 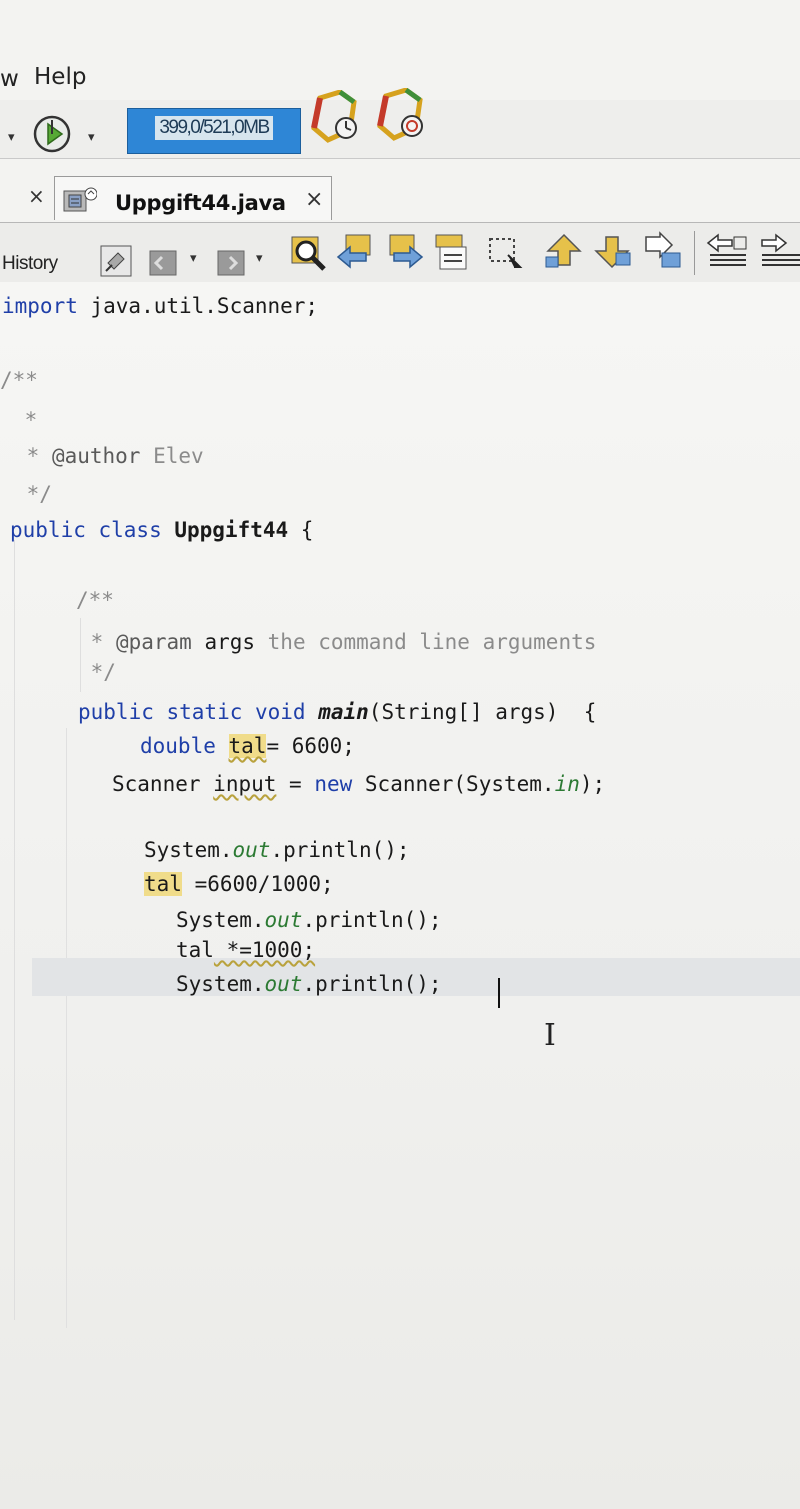 I want to click on code-line-9: */, so click(x=97, y=672).